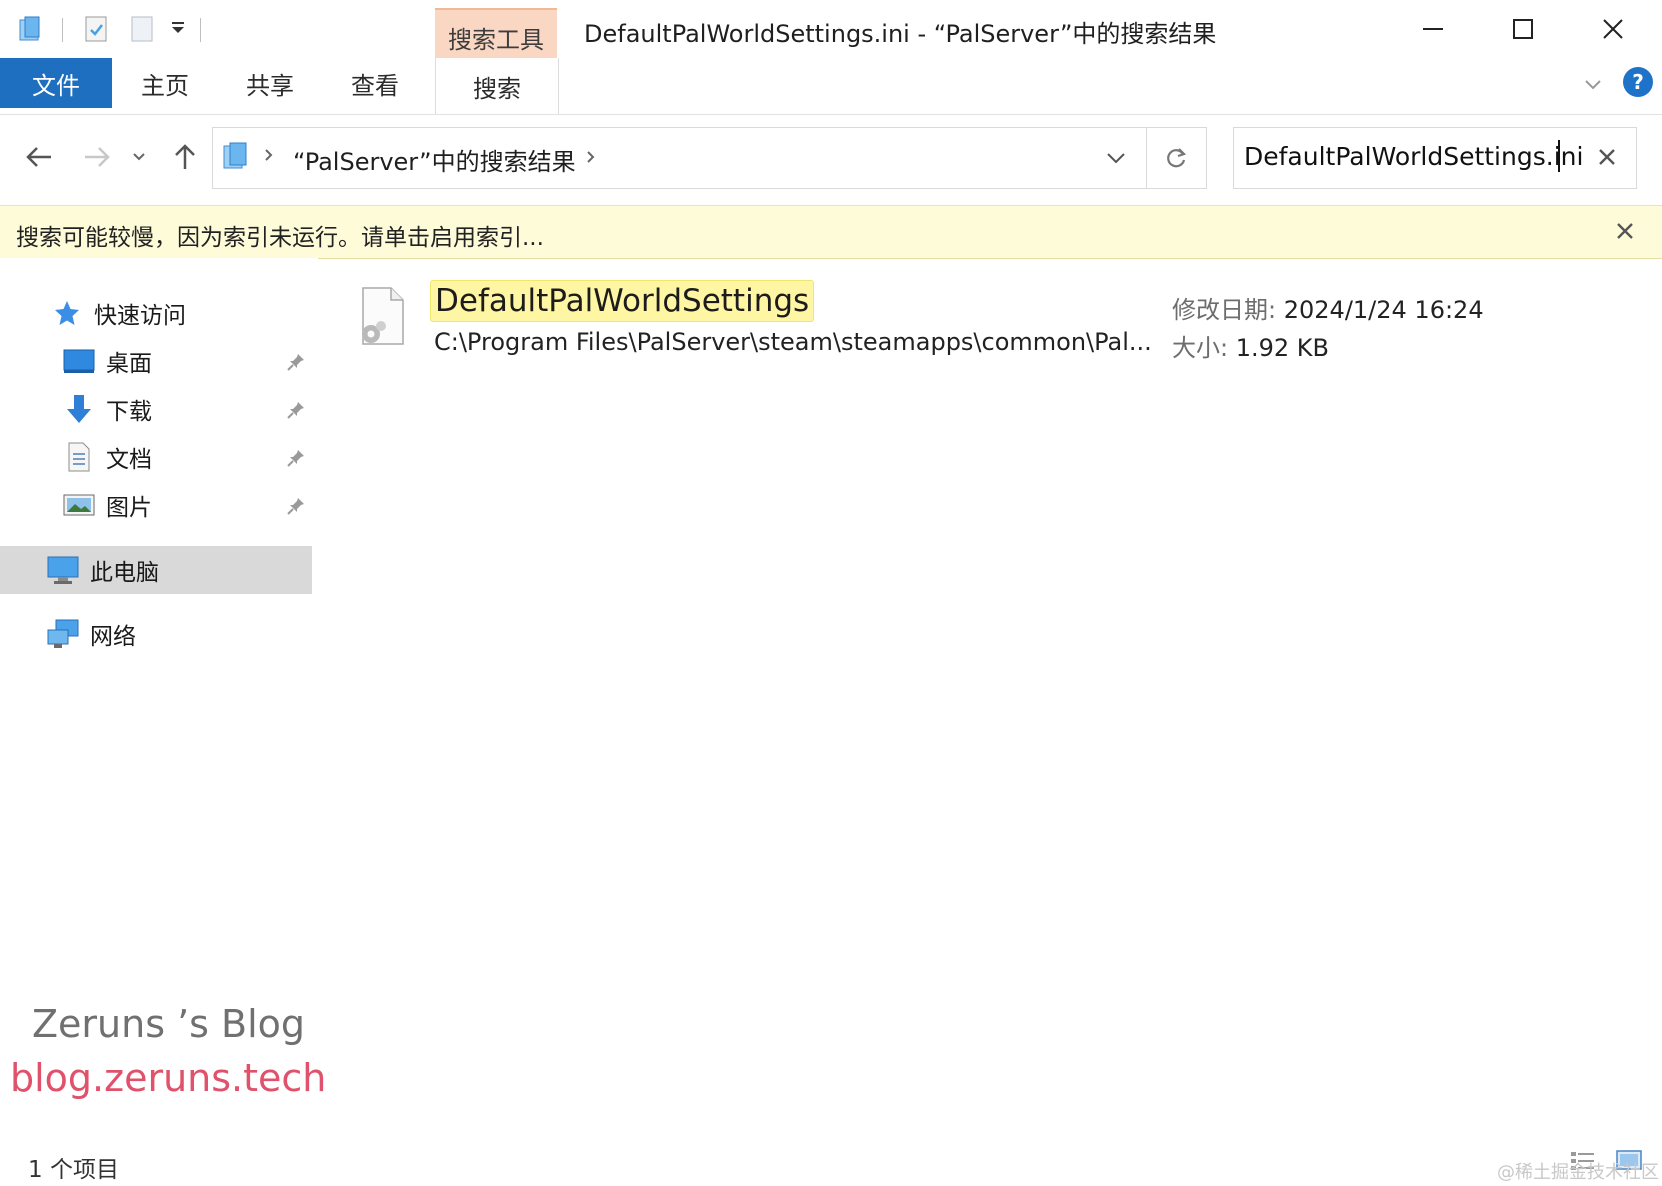  What do you see at coordinates (1224, 310) in the screenshot?
I see `modified-date-label: 修改日期:` at bounding box center [1224, 310].